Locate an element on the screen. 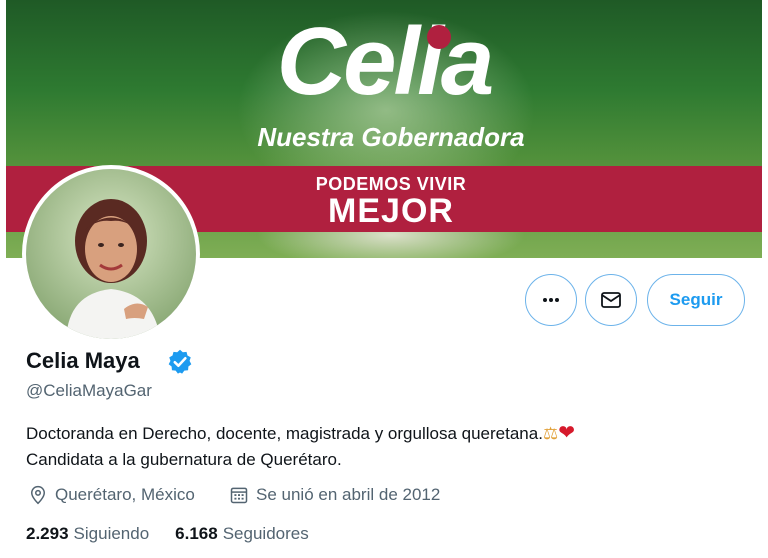 This screenshot has width=768, height=558. profile-stats: 2.293 Siguiendo 6.168 Seguidores is located at coordinates (180, 534).